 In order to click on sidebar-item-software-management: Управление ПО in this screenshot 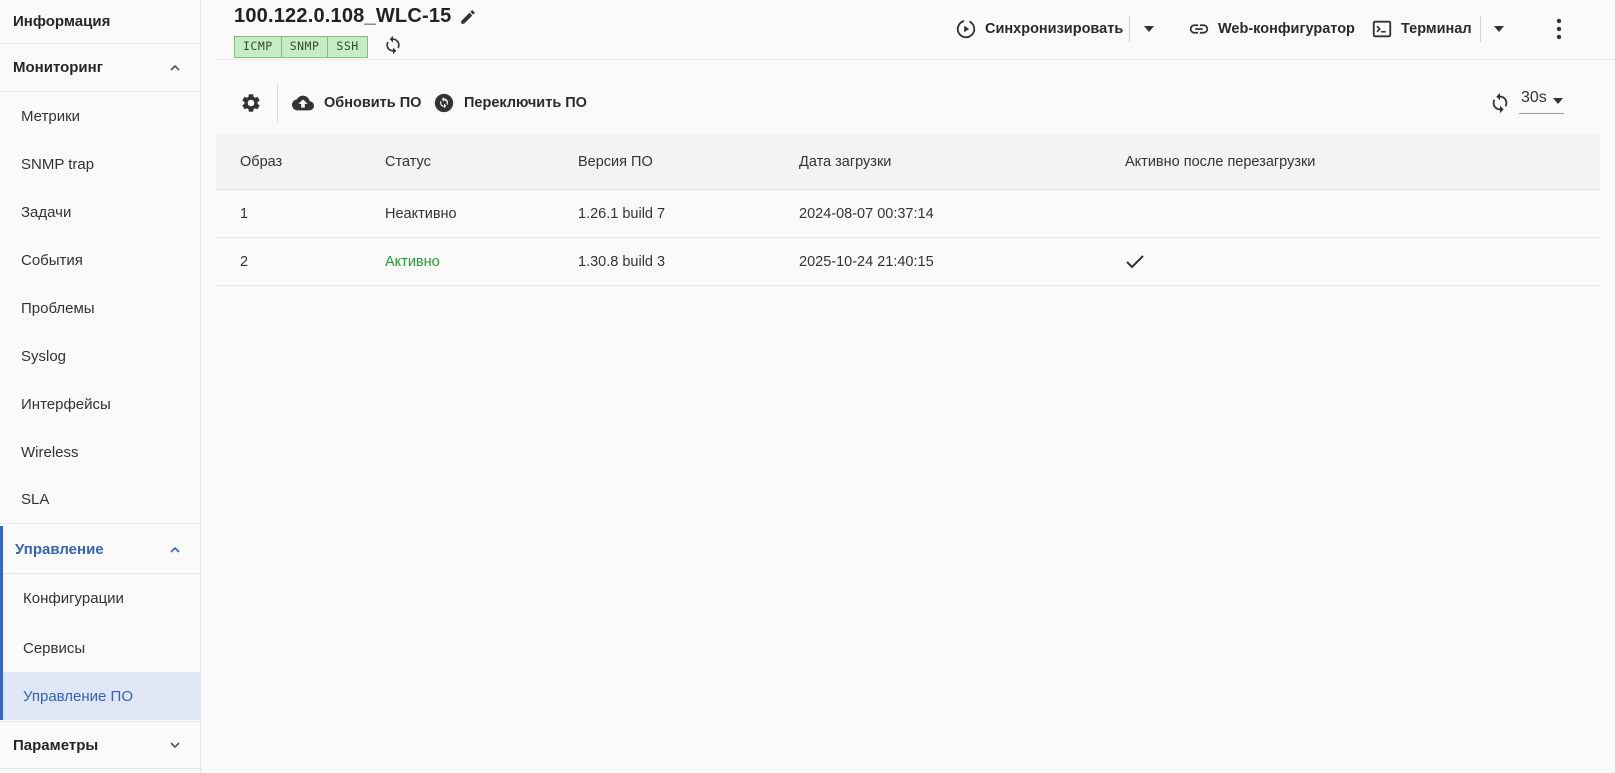, I will do `click(100, 696)`.